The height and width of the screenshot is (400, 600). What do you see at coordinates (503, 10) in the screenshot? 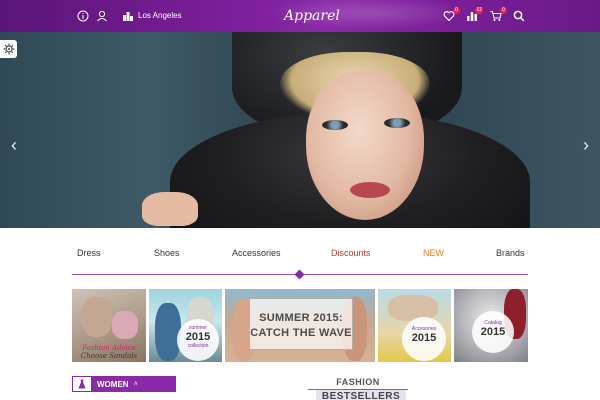
I see `cart-badge: 0` at bounding box center [503, 10].